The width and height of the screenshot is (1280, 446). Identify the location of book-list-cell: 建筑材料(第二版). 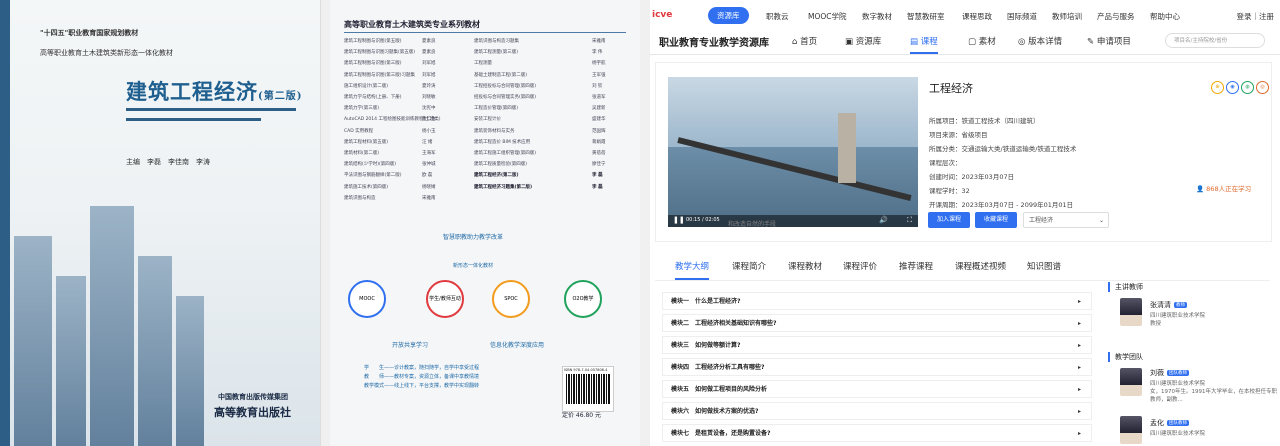
(362, 153).